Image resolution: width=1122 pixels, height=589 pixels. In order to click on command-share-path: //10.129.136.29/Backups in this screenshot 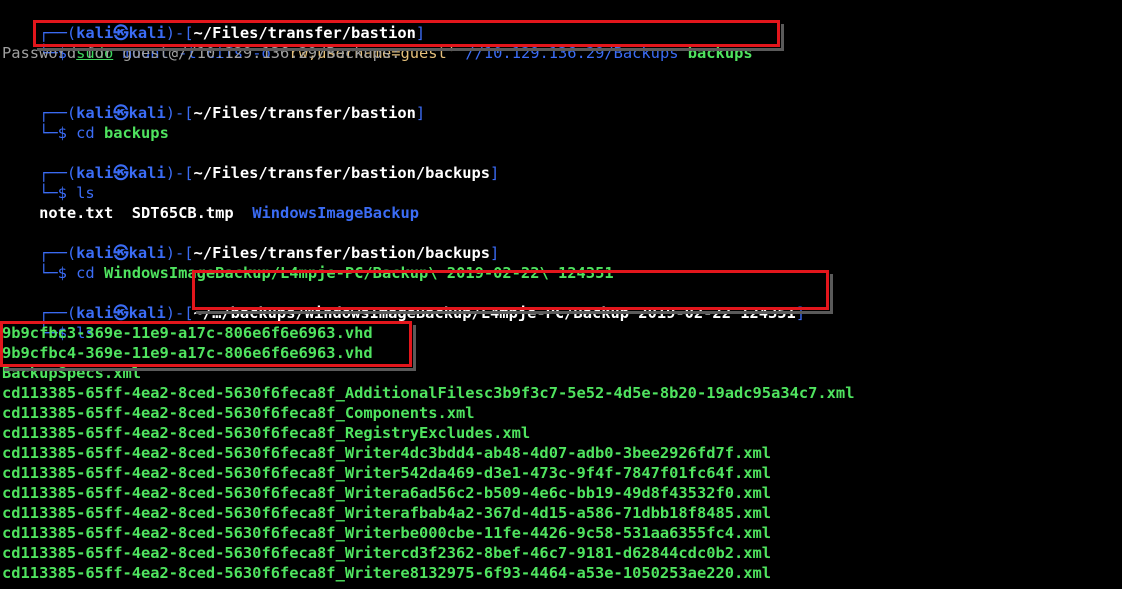, I will do `click(572, 53)`.